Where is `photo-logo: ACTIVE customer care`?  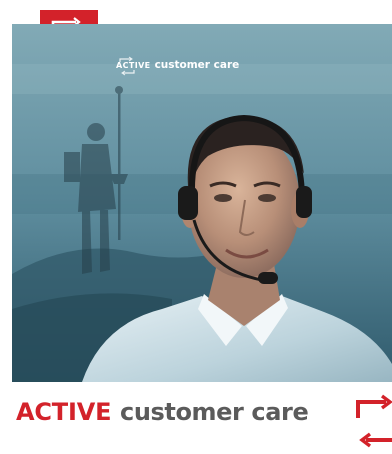 photo-logo: ACTIVE customer care is located at coordinates (178, 66).